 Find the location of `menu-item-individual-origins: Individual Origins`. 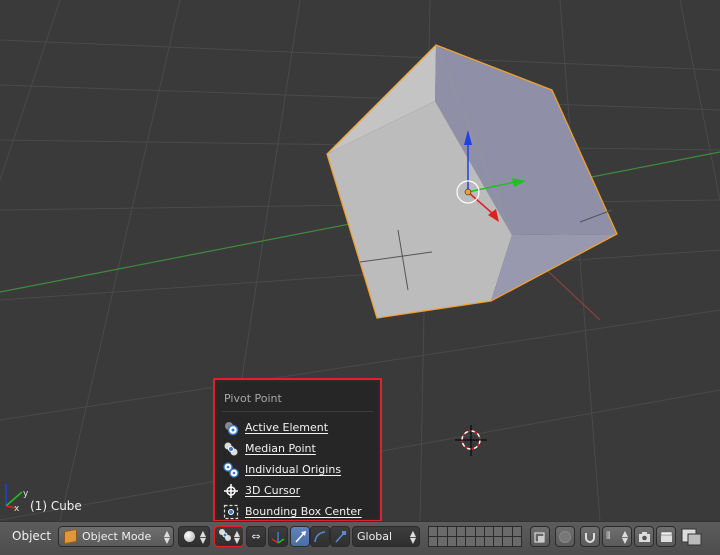

menu-item-individual-origins: Individual Origins is located at coordinates (298, 469).